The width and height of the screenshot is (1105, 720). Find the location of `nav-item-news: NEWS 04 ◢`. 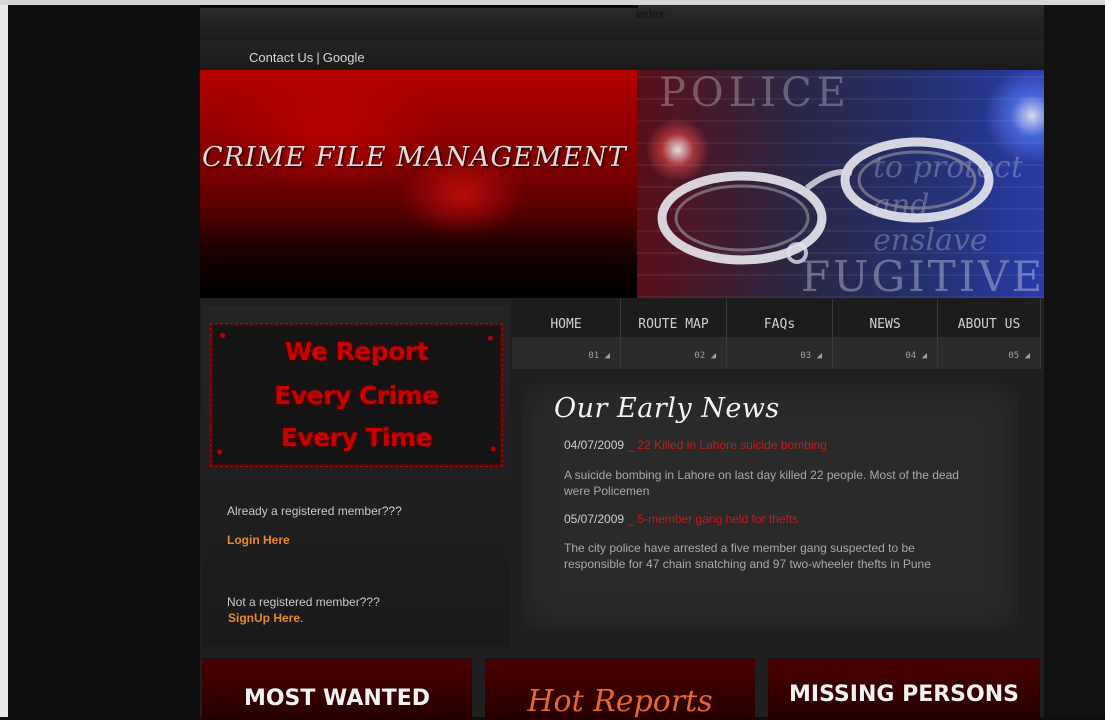

nav-item-news: NEWS 04 ◢ is located at coordinates (885, 334).